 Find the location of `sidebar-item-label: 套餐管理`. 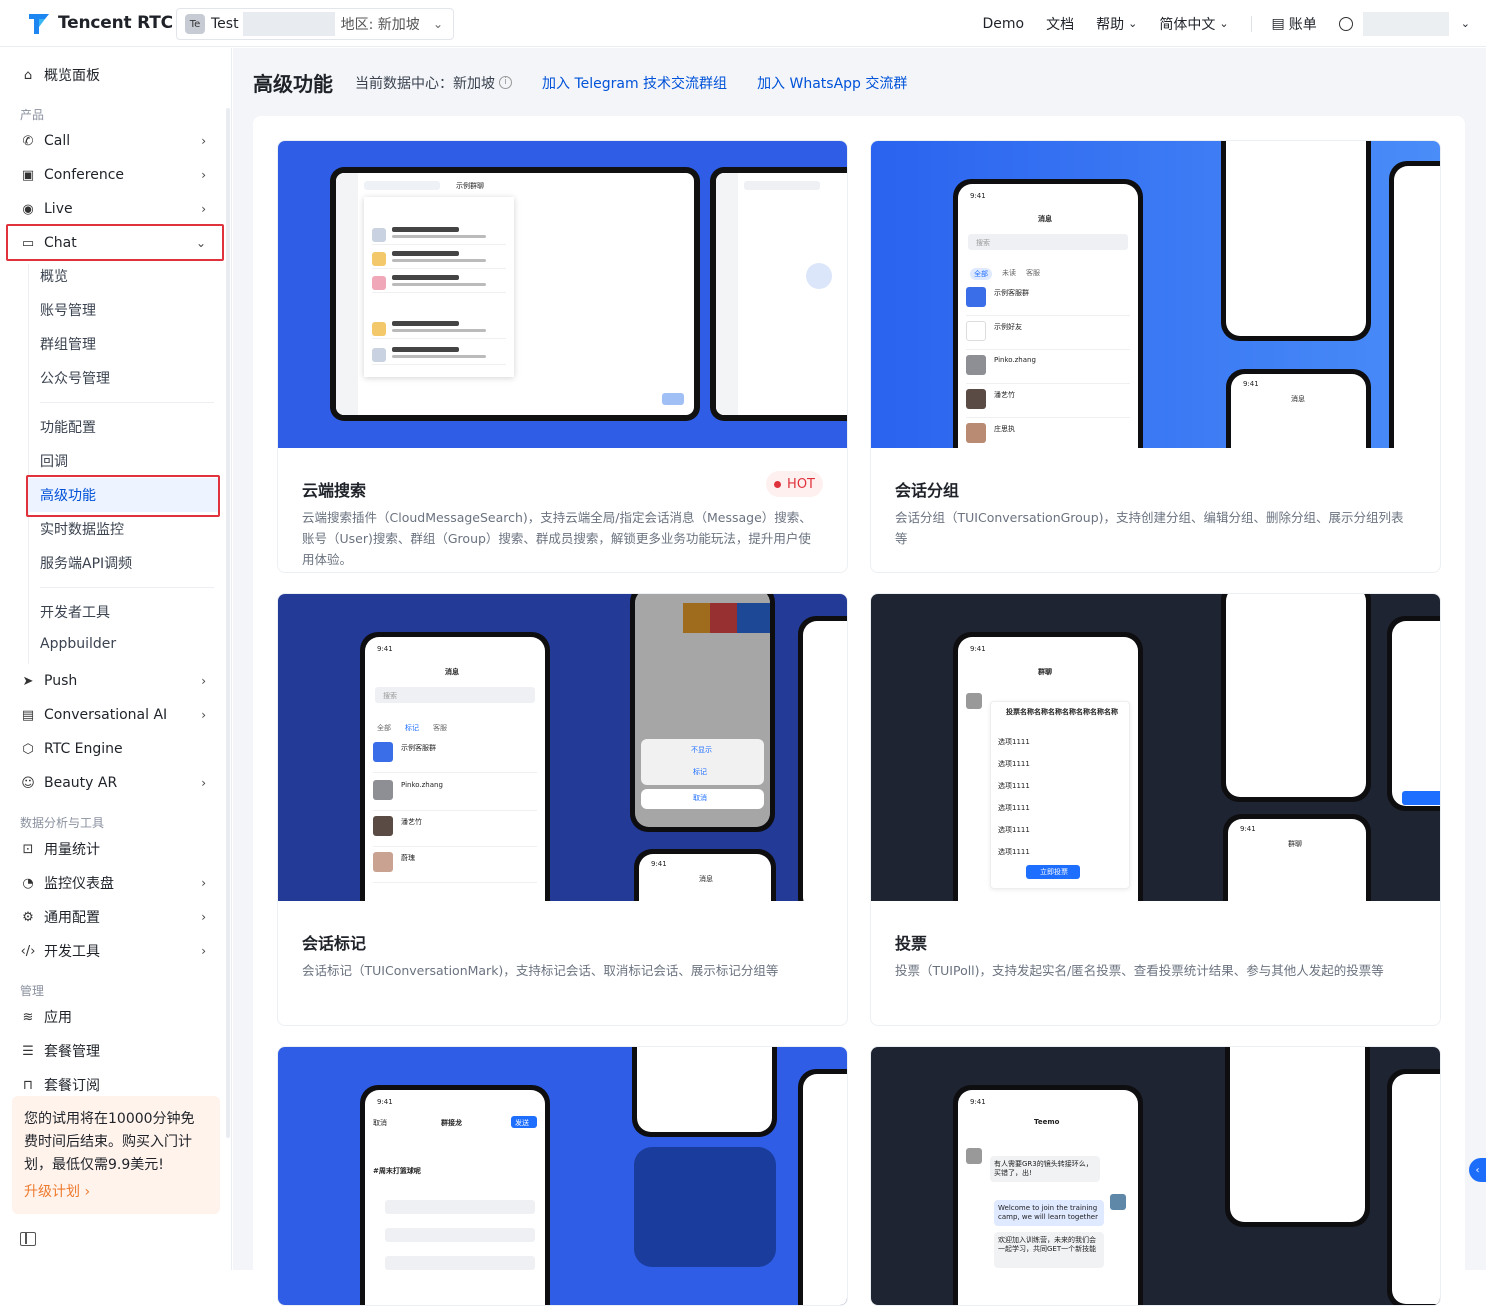

sidebar-item-label: 套餐管理 is located at coordinates (72, 1051).